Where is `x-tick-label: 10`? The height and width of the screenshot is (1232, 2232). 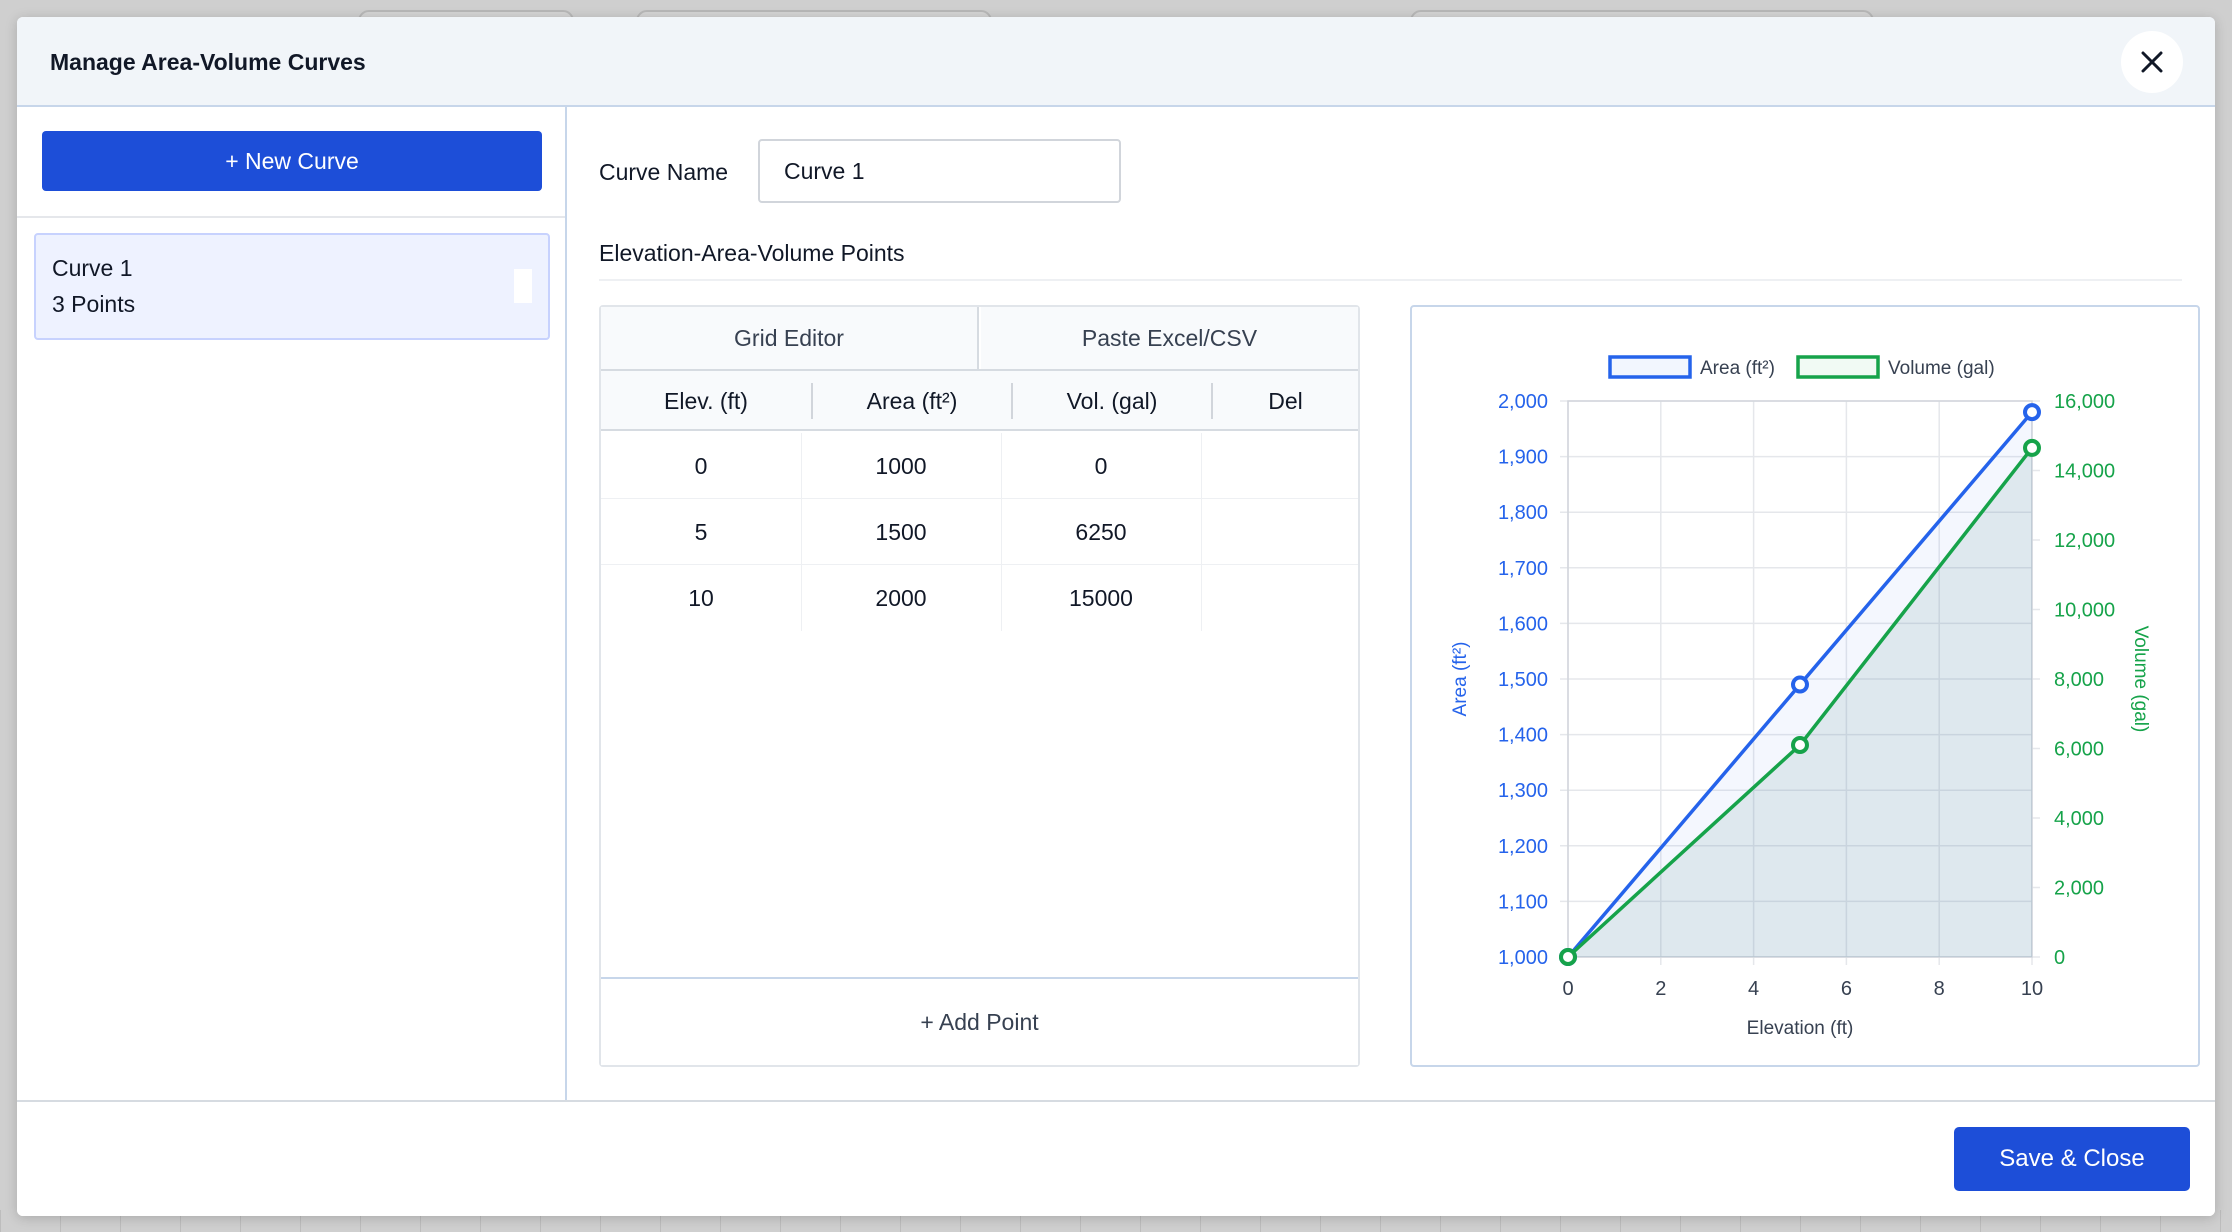
x-tick-label: 10 is located at coordinates (2032, 989).